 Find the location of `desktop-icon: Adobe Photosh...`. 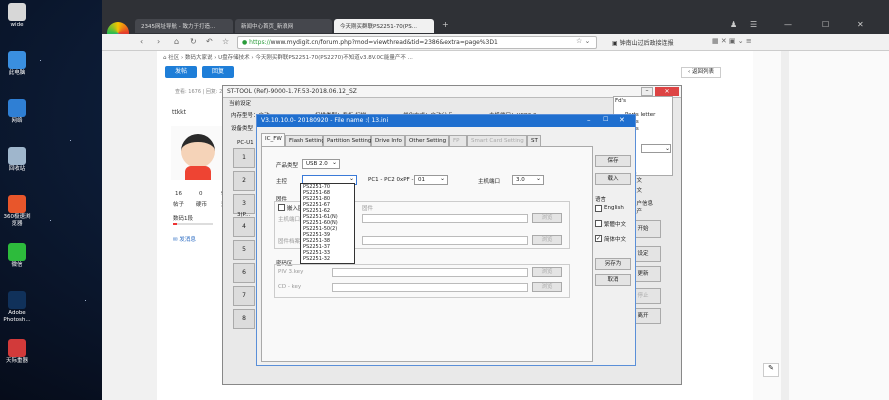

desktop-icon: Adobe Photosh... is located at coordinates (17, 307).